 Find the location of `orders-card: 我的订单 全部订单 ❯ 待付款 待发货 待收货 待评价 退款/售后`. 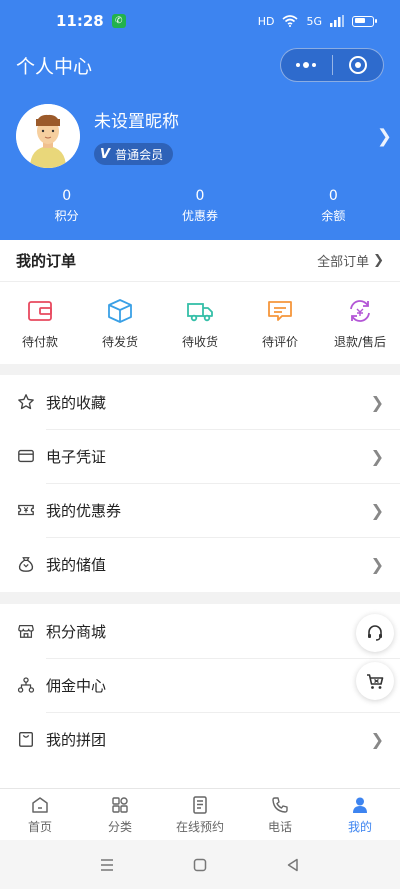

orders-card: 我的订单 全部订单 ❯ 待付款 待发货 待收货 待评价 退款/售后 is located at coordinates (200, 302).